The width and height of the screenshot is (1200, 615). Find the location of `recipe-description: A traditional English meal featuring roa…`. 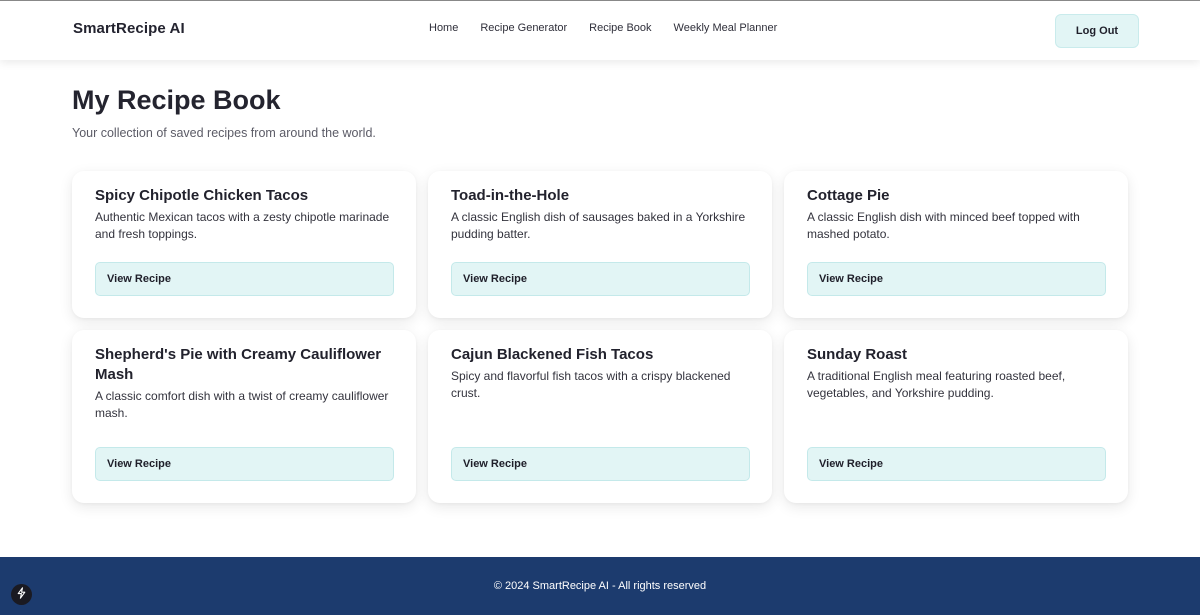

recipe-description: A traditional English meal featuring roa… is located at coordinates (936, 384).